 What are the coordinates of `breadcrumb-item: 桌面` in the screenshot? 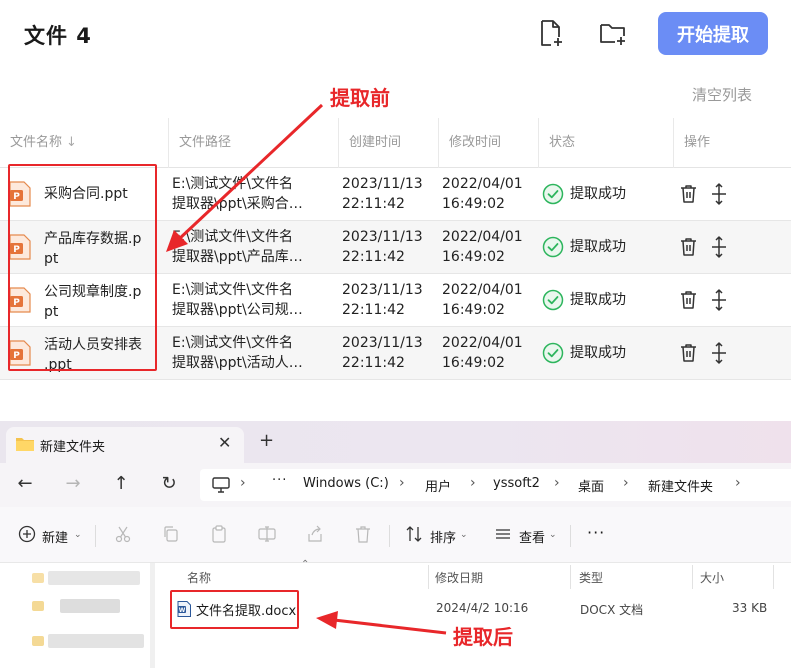 It's located at (591, 485).